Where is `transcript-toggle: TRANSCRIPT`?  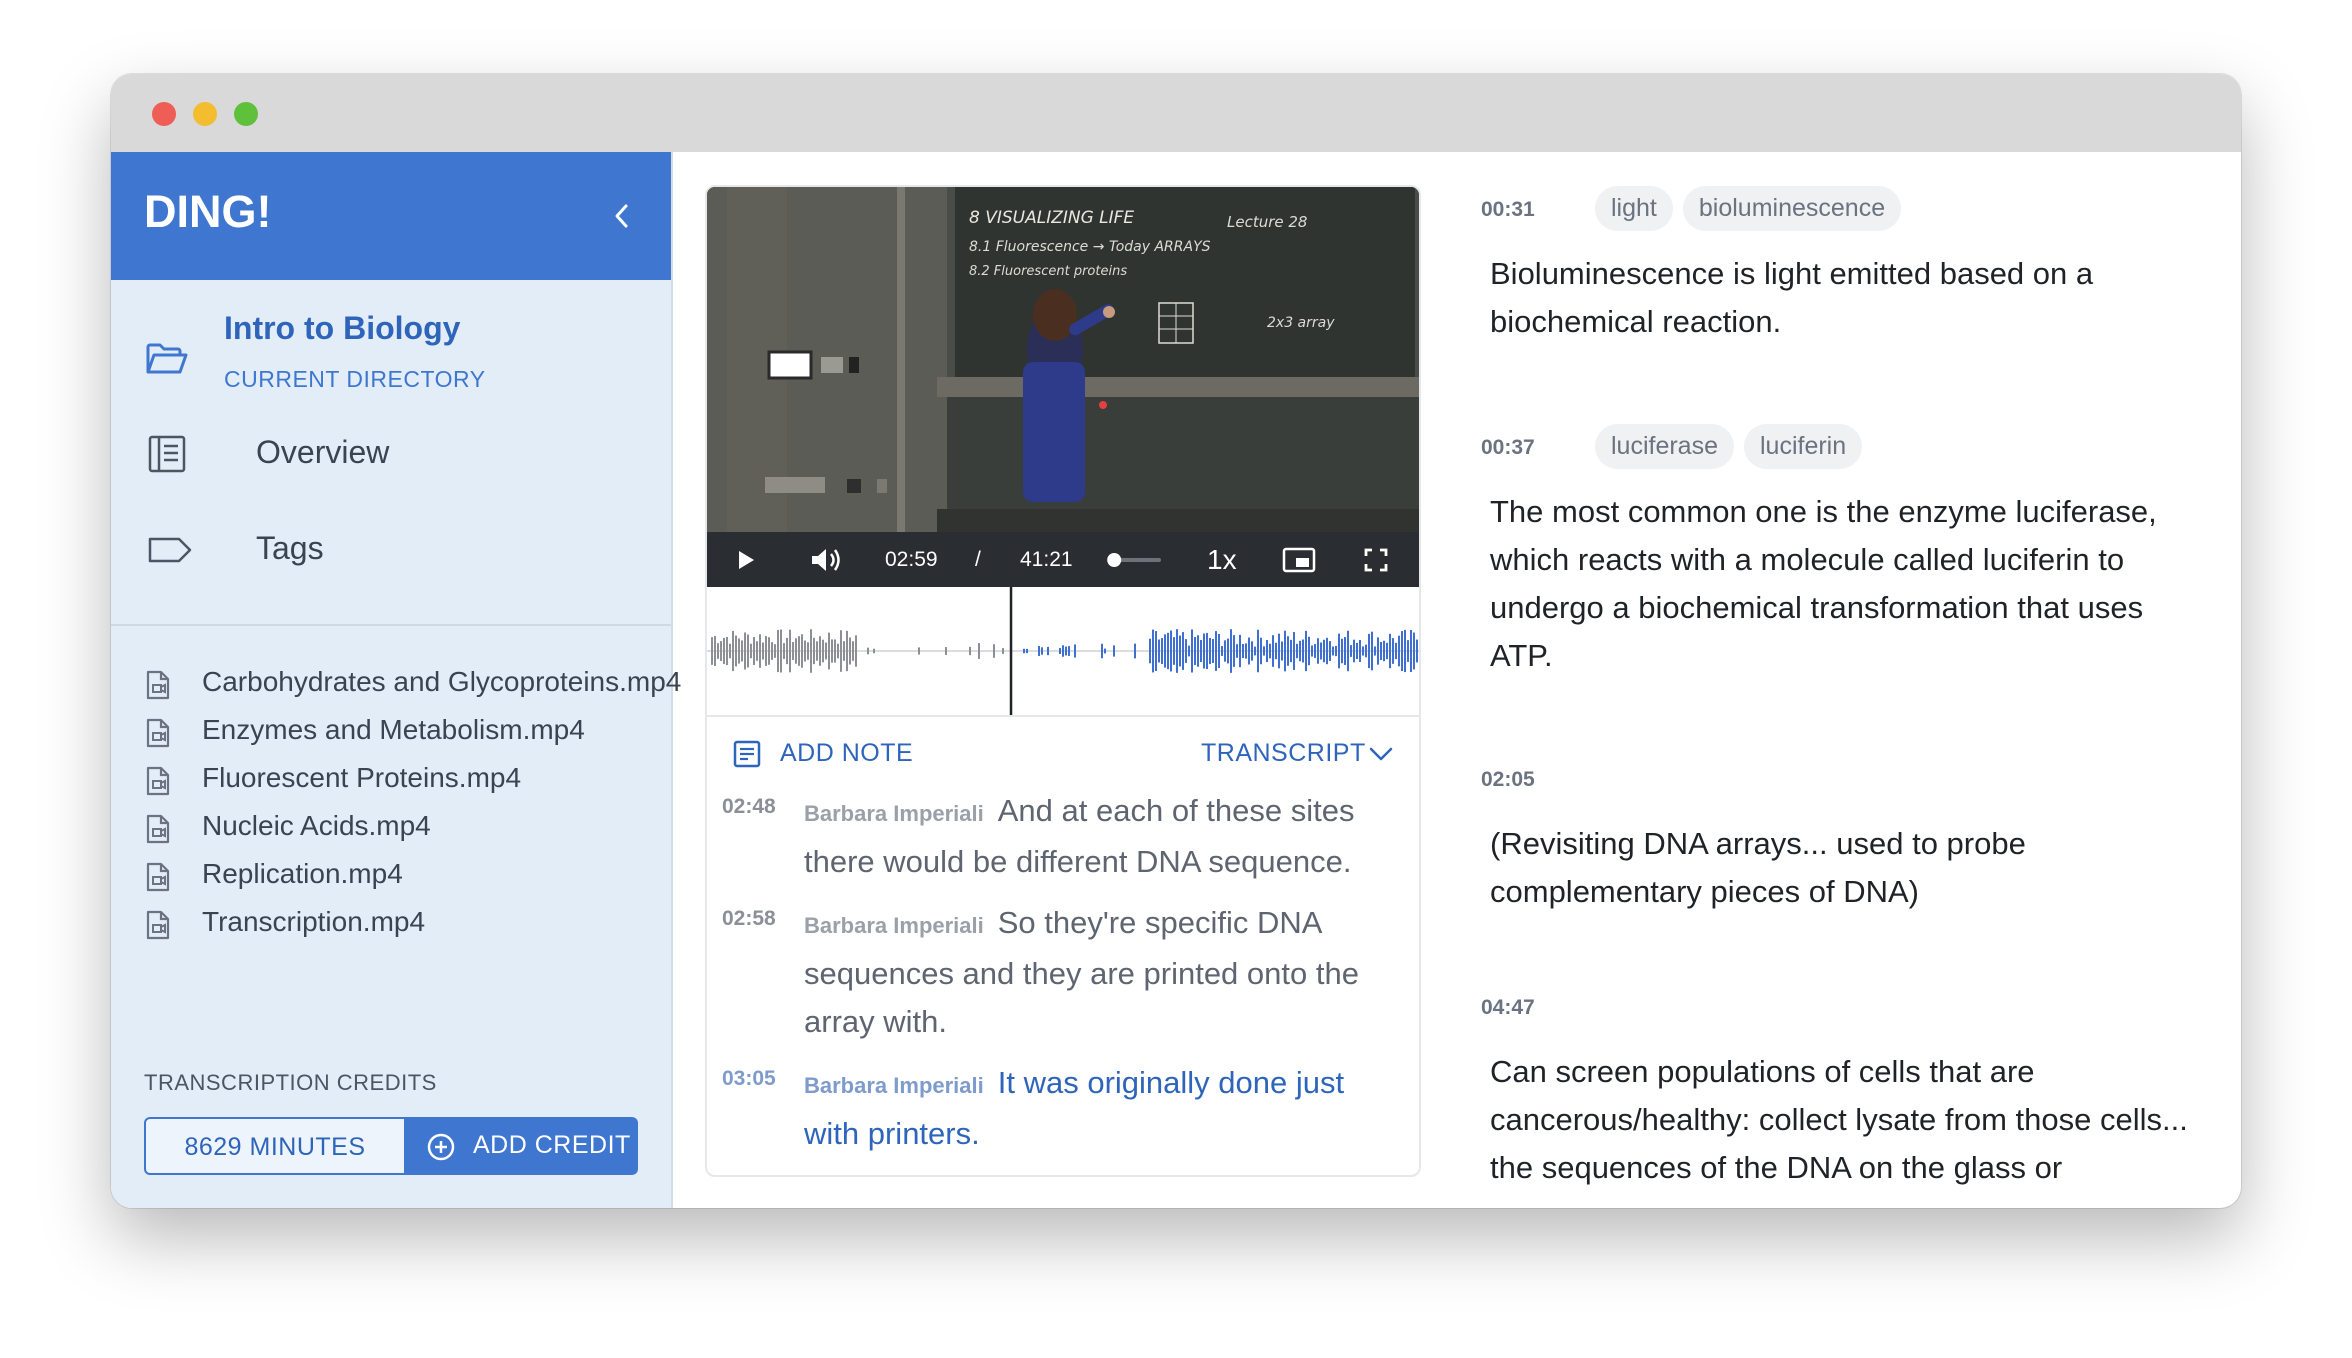 transcript-toggle: TRANSCRIPT is located at coordinates (1283, 753).